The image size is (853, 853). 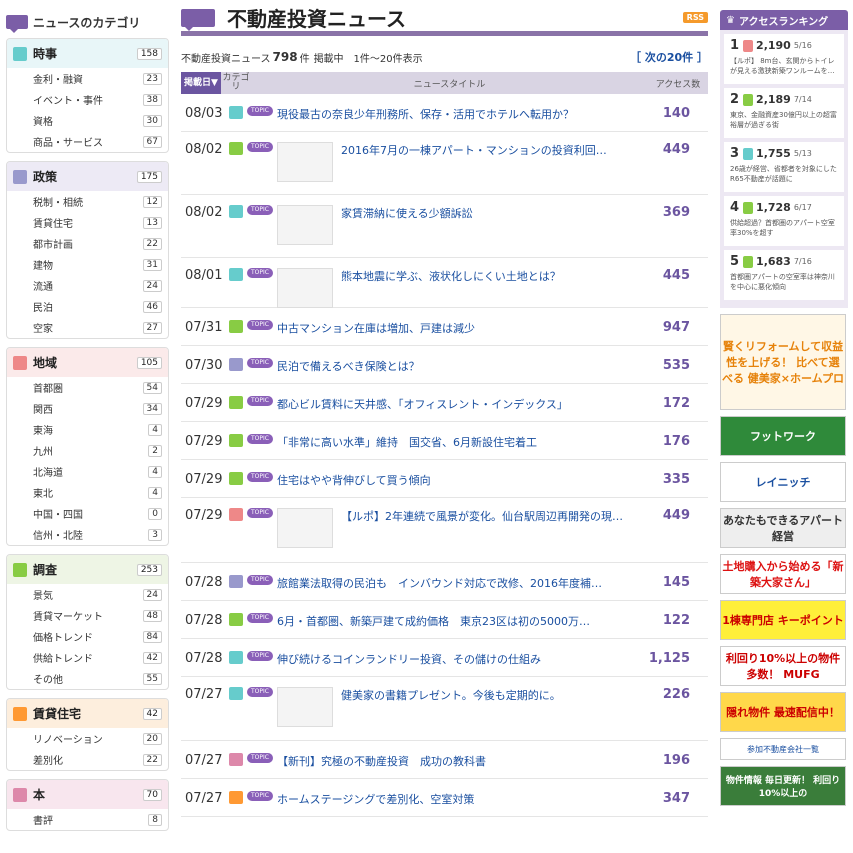 What do you see at coordinates (87, 534) in the screenshot?
I see `category-item: 信州・北陸 3` at bounding box center [87, 534].